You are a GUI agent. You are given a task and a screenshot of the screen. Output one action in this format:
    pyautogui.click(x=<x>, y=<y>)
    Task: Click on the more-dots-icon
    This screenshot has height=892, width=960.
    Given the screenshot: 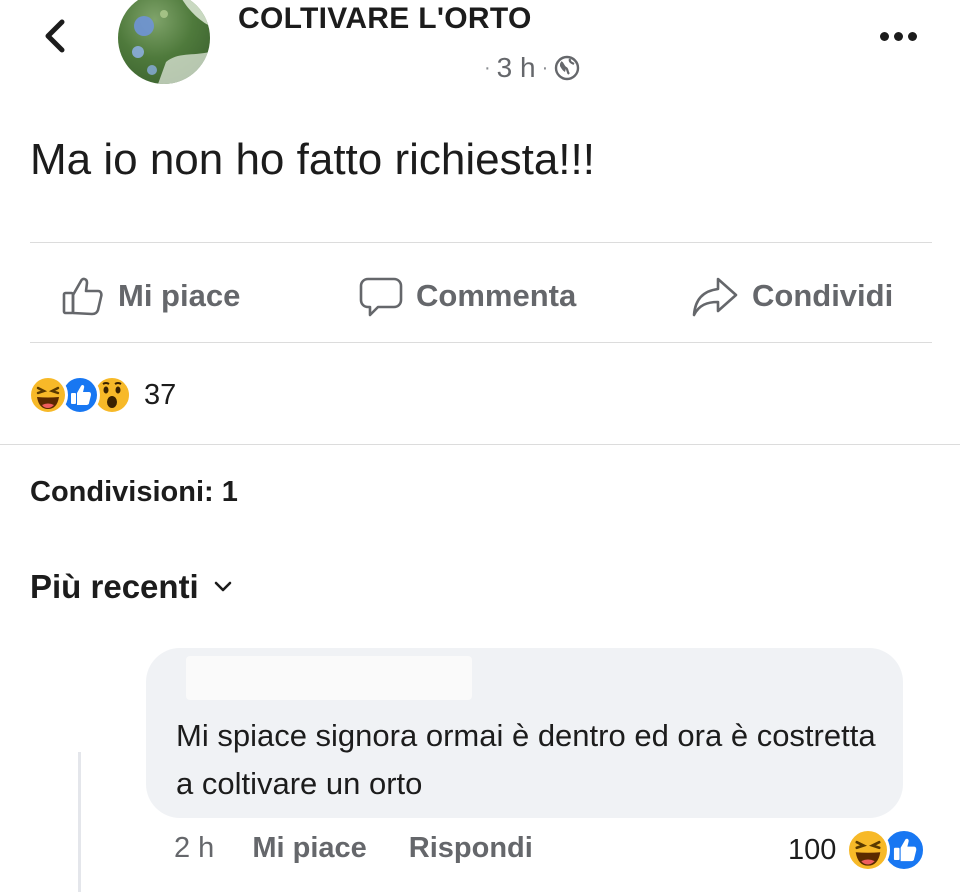 What is the action you would take?
    pyautogui.click(x=884, y=36)
    